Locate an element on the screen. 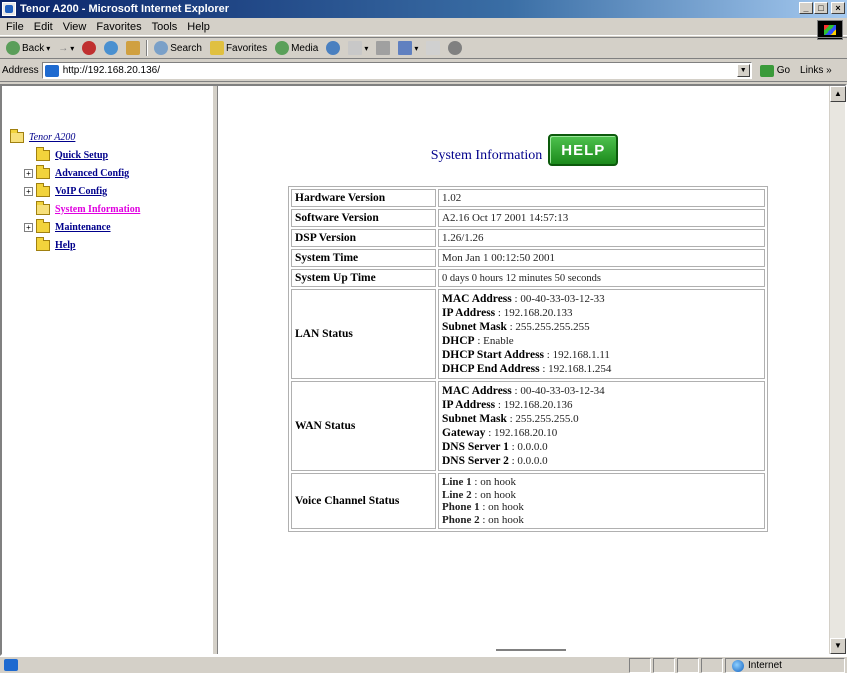 The height and width of the screenshot is (673, 847). menu-edit: Edit is located at coordinates (43, 27).